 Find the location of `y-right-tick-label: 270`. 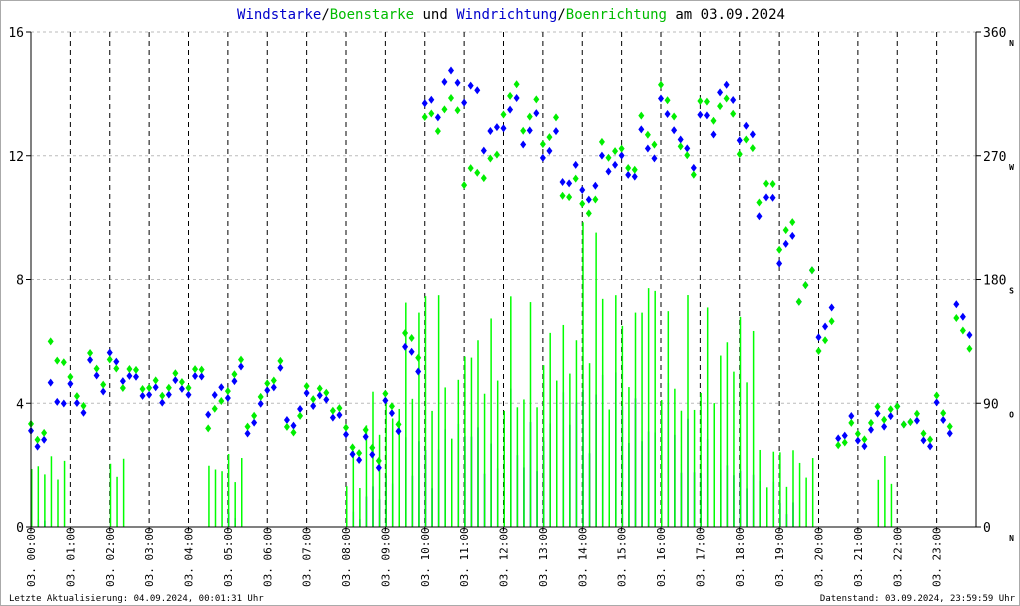

y-right-tick-label: 270 is located at coordinates (994, 157).